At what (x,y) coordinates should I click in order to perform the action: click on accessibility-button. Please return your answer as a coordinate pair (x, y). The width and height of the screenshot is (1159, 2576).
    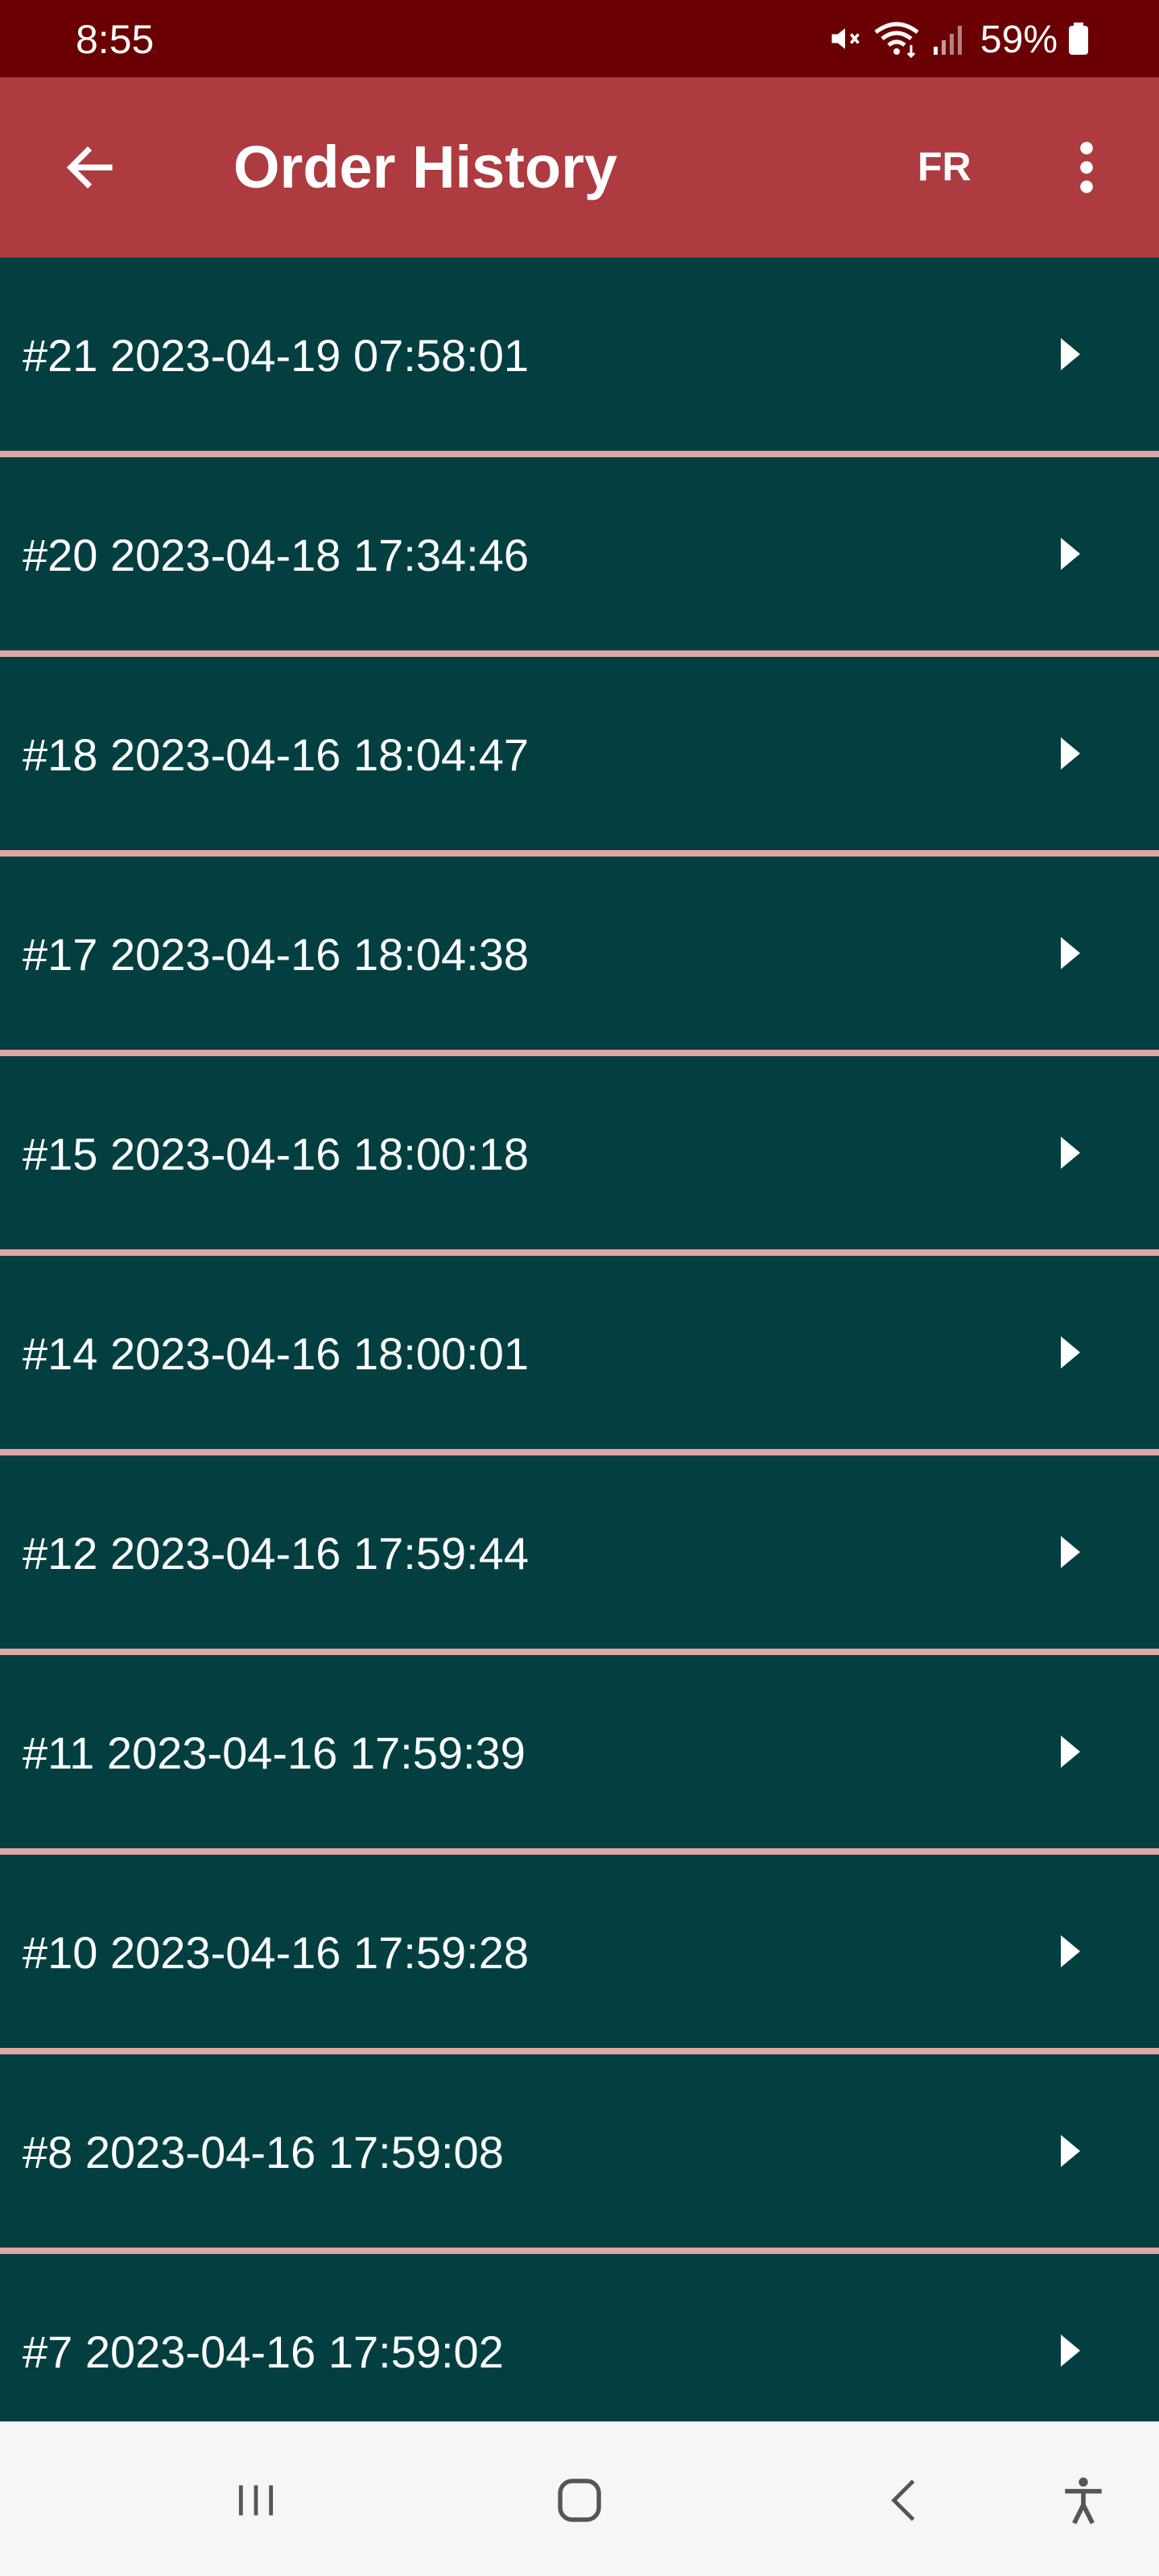
    Looking at the image, I should click on (1083, 2500).